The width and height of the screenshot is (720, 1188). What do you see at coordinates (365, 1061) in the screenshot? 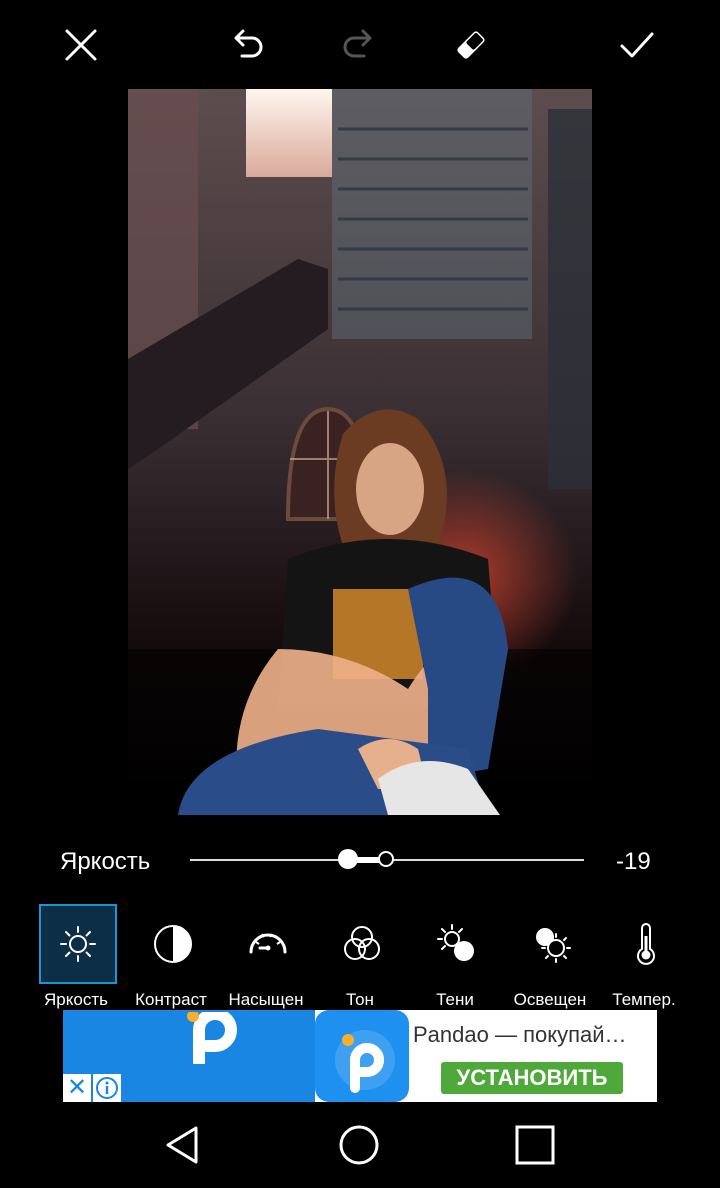
I see `pandao-app-icon` at bounding box center [365, 1061].